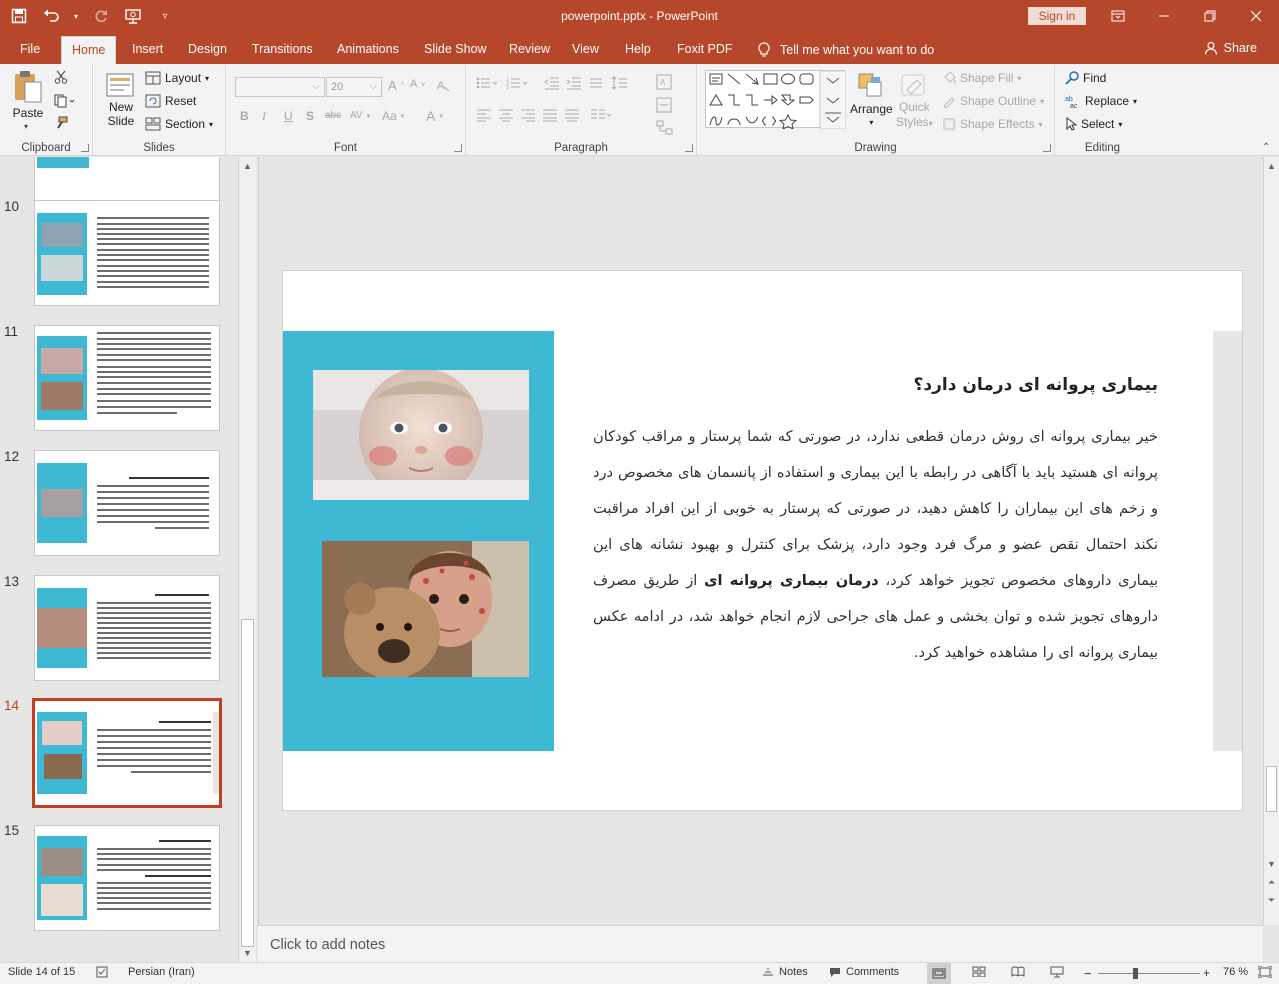 The height and width of the screenshot is (984, 1279). Describe the element at coordinates (981, 78) in the screenshot. I see `shape-fill-button: Shape Fill ▾` at that location.